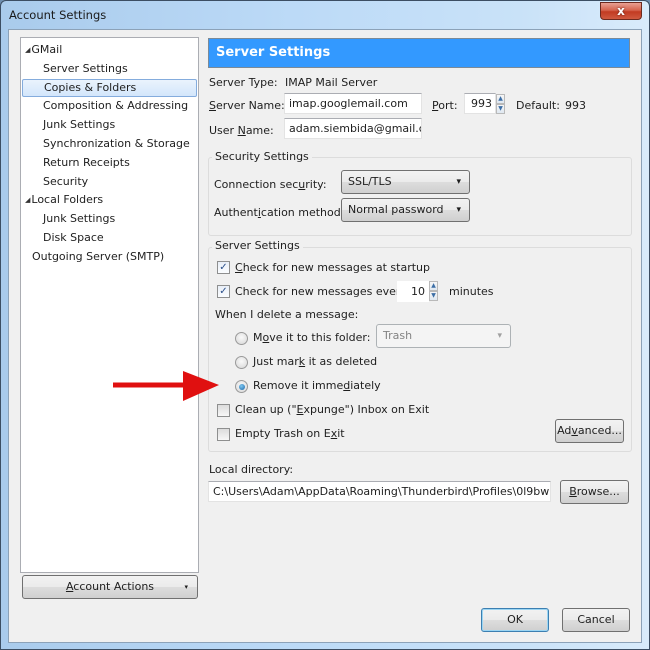 The height and width of the screenshot is (650, 650). I want to click on tree-item-label: Copies & Folders, so click(90, 87).